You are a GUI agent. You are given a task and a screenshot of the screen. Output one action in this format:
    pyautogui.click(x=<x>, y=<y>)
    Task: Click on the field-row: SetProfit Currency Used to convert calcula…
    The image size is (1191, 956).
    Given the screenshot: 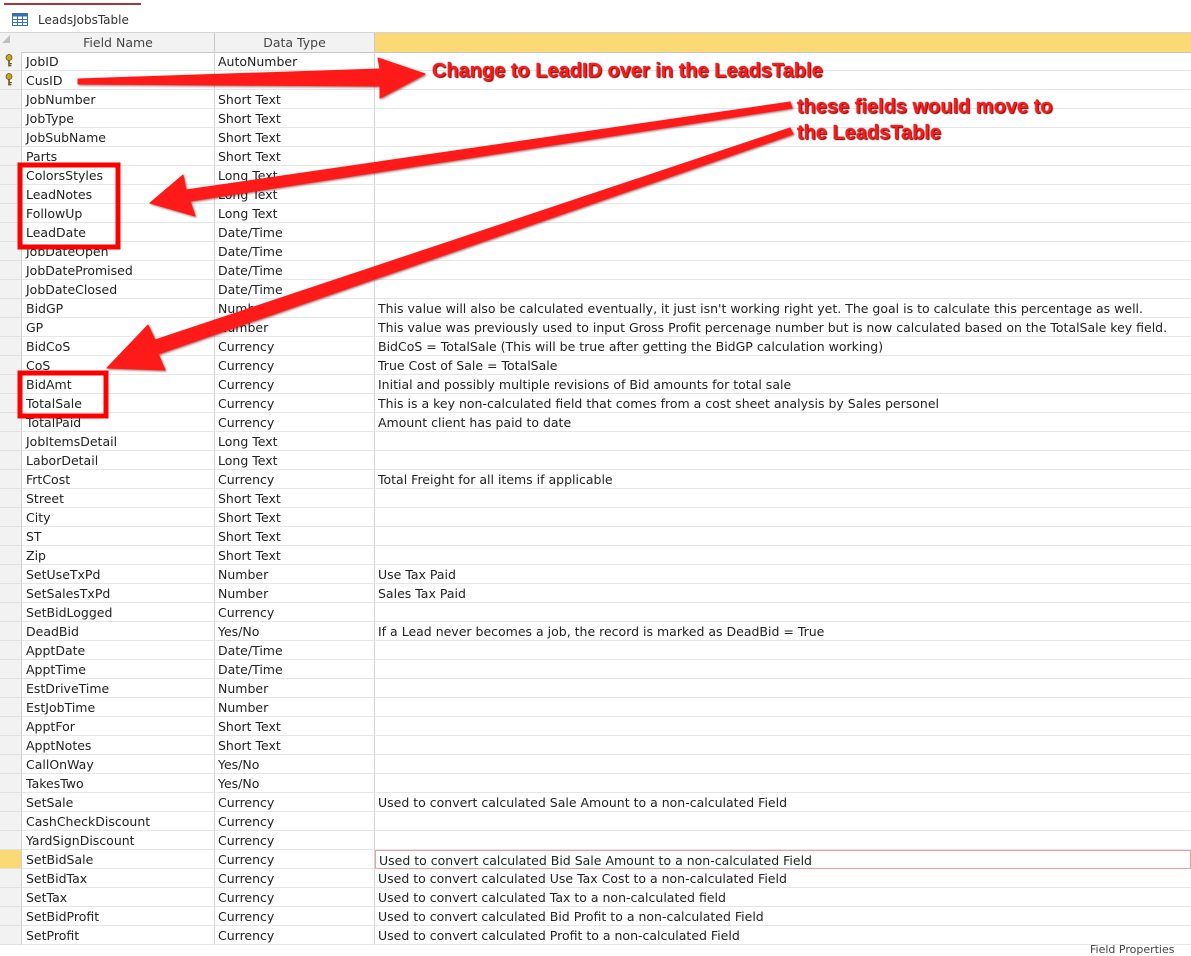 What is the action you would take?
    pyautogui.click(x=595, y=935)
    